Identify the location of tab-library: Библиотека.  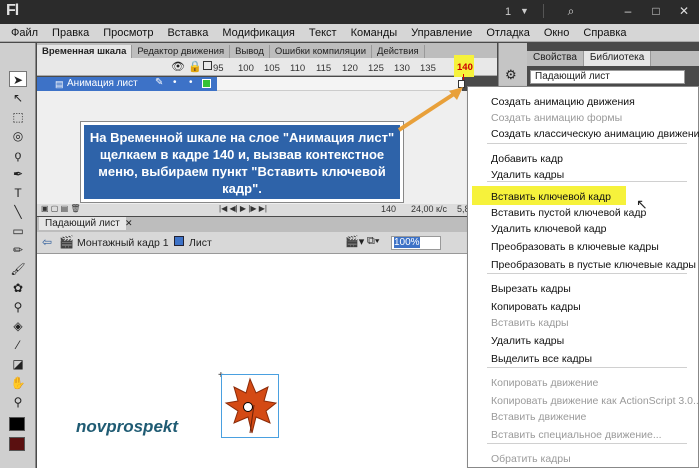
(617, 58).